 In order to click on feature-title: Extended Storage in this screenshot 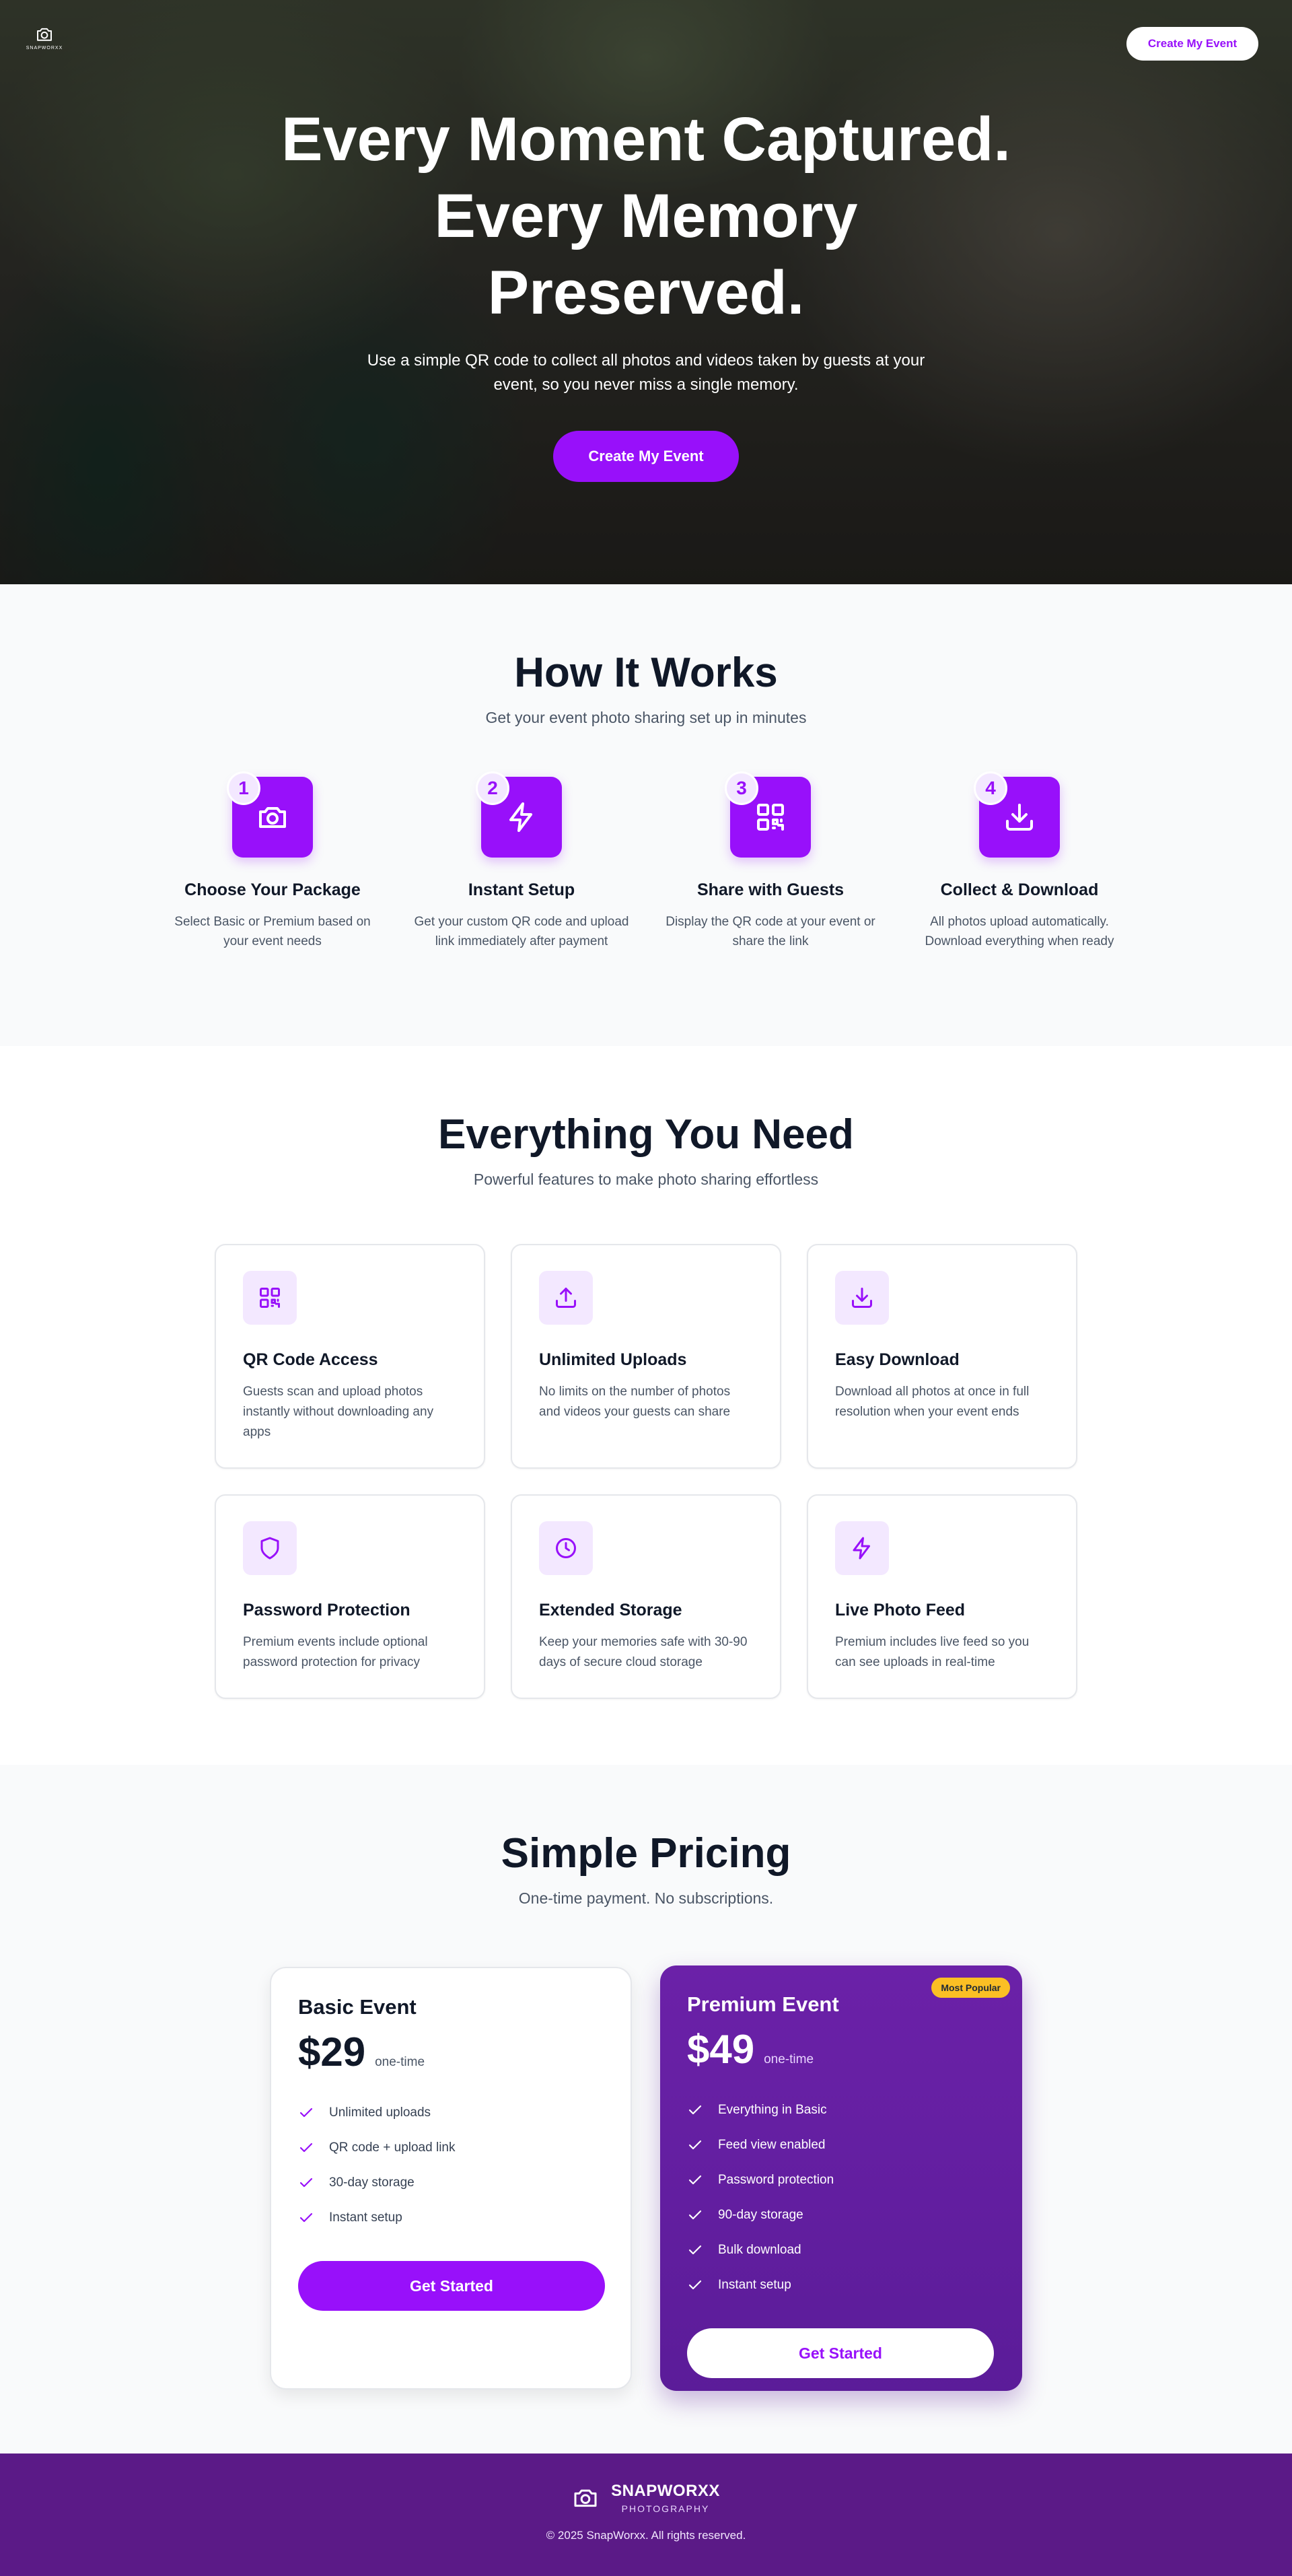, I will do `click(611, 1610)`.